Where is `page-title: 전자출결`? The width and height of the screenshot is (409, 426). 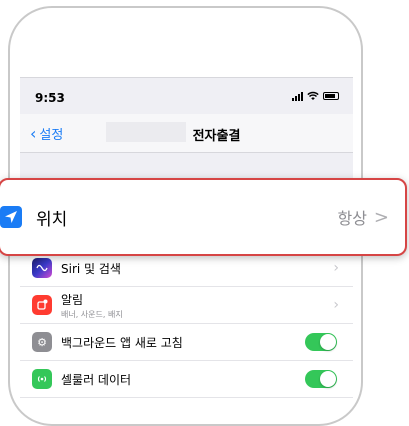 page-title: 전자출결 is located at coordinates (216, 136).